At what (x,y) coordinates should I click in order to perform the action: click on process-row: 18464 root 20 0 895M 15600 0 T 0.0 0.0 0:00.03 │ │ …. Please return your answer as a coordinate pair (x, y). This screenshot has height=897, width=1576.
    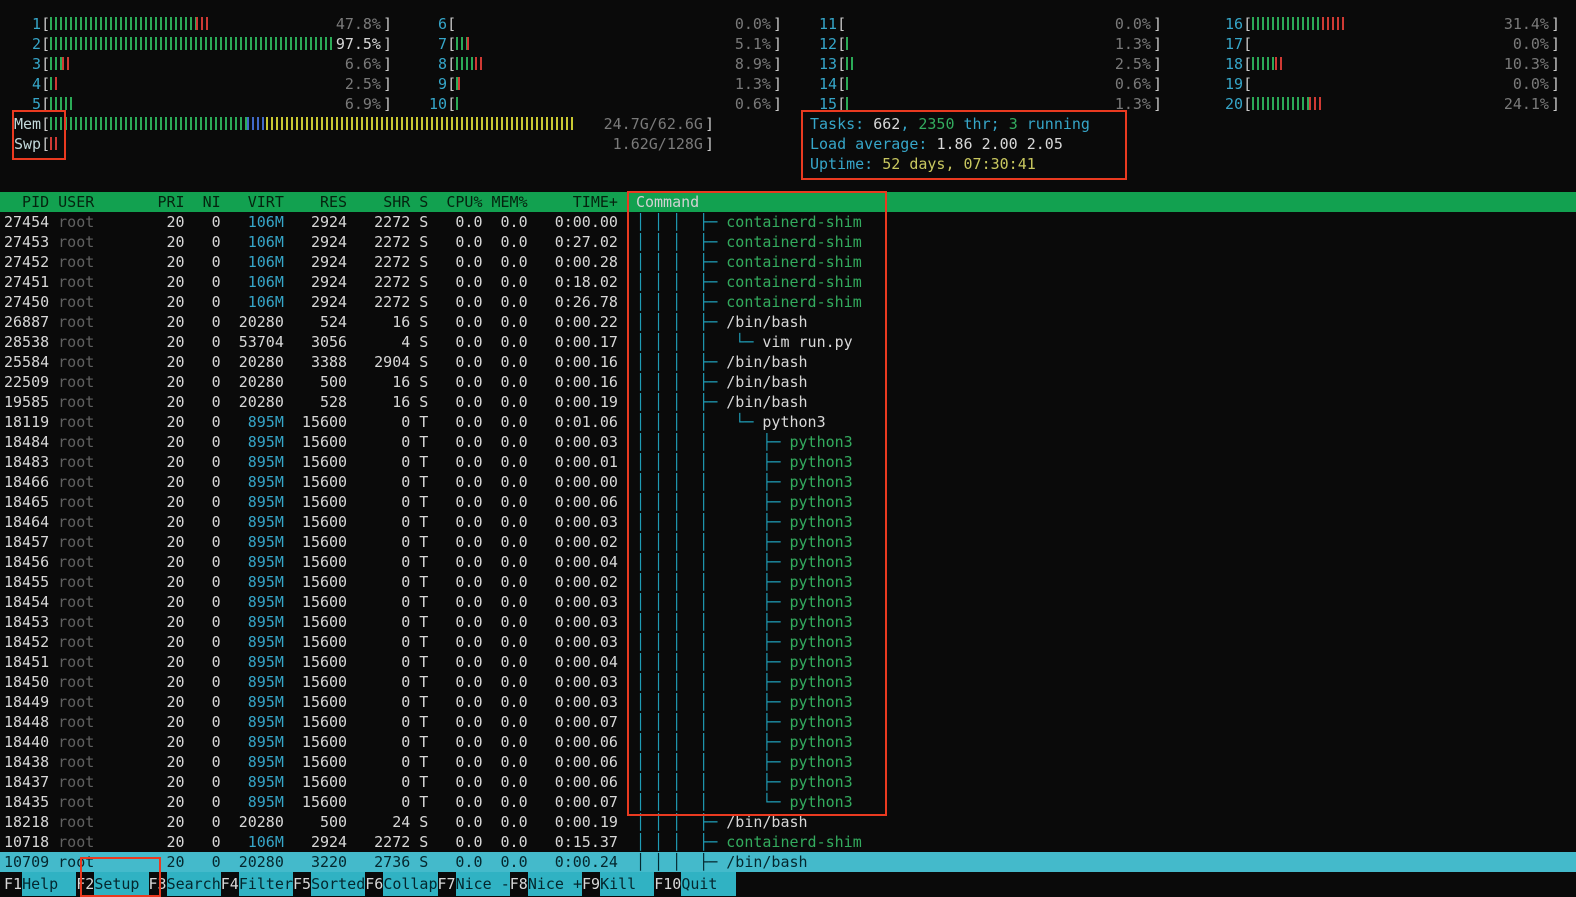
    Looking at the image, I should click on (788, 522).